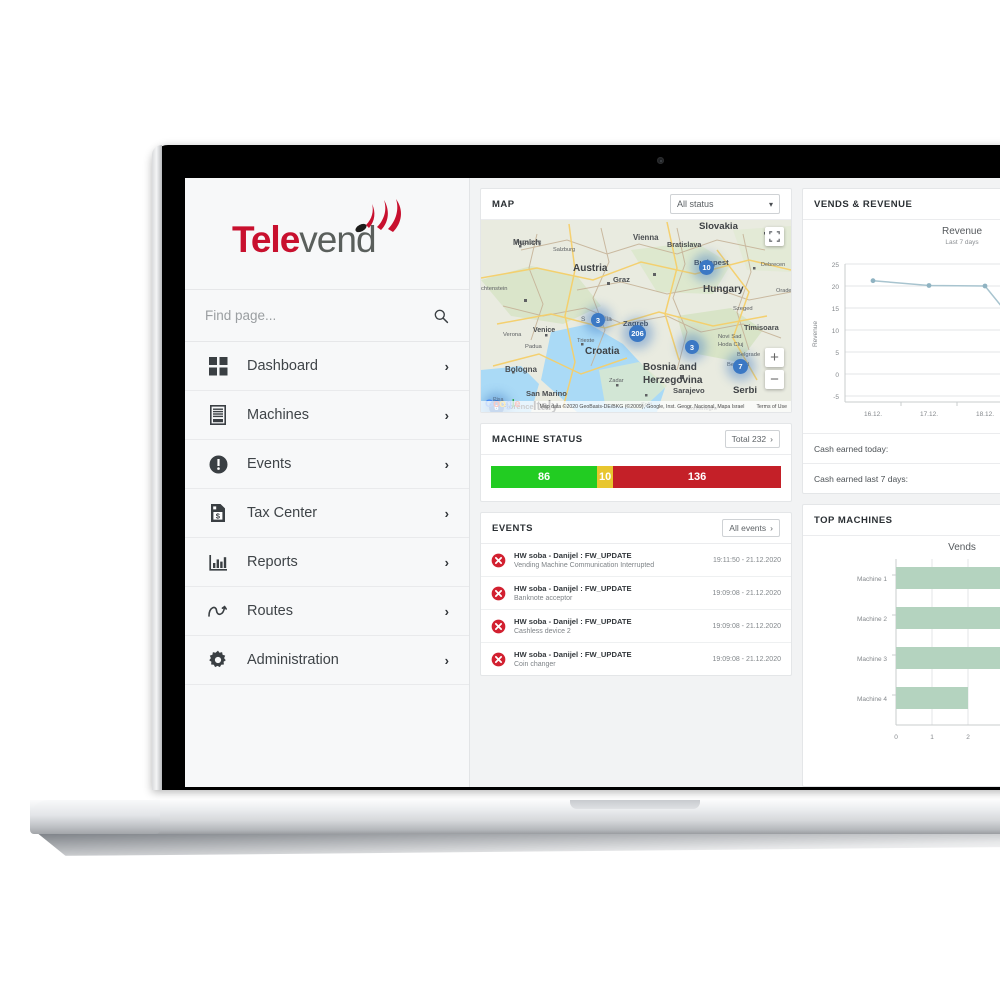  What do you see at coordinates (282, 513) in the screenshot?
I see `sidebar-item-label: Tax Center` at bounding box center [282, 513].